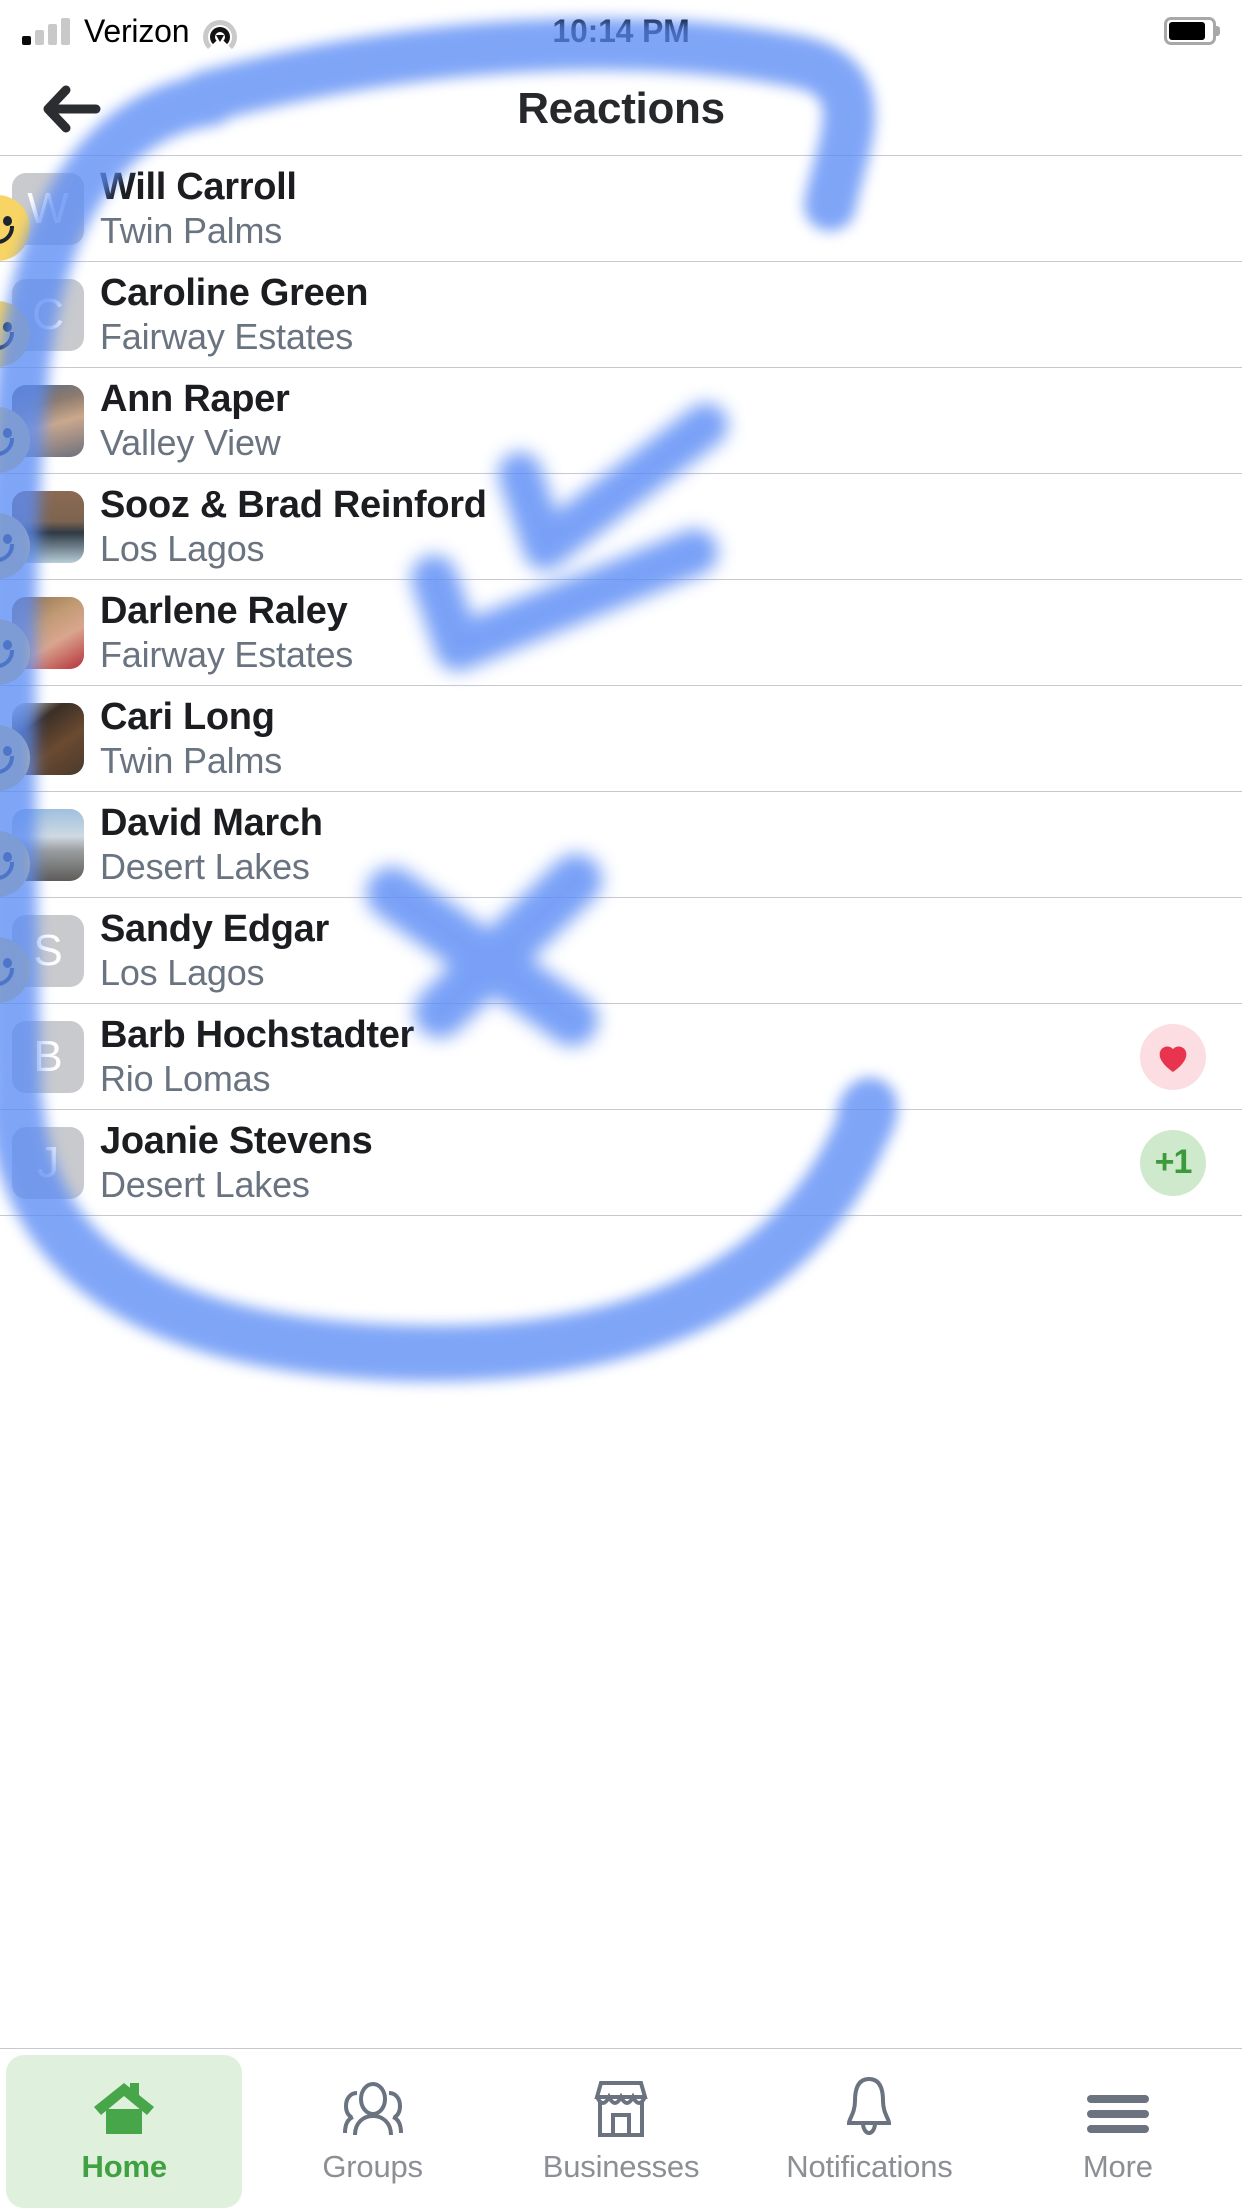 Image resolution: width=1242 pixels, height=2208 pixels. I want to click on storefront-icon, so click(621, 2106).